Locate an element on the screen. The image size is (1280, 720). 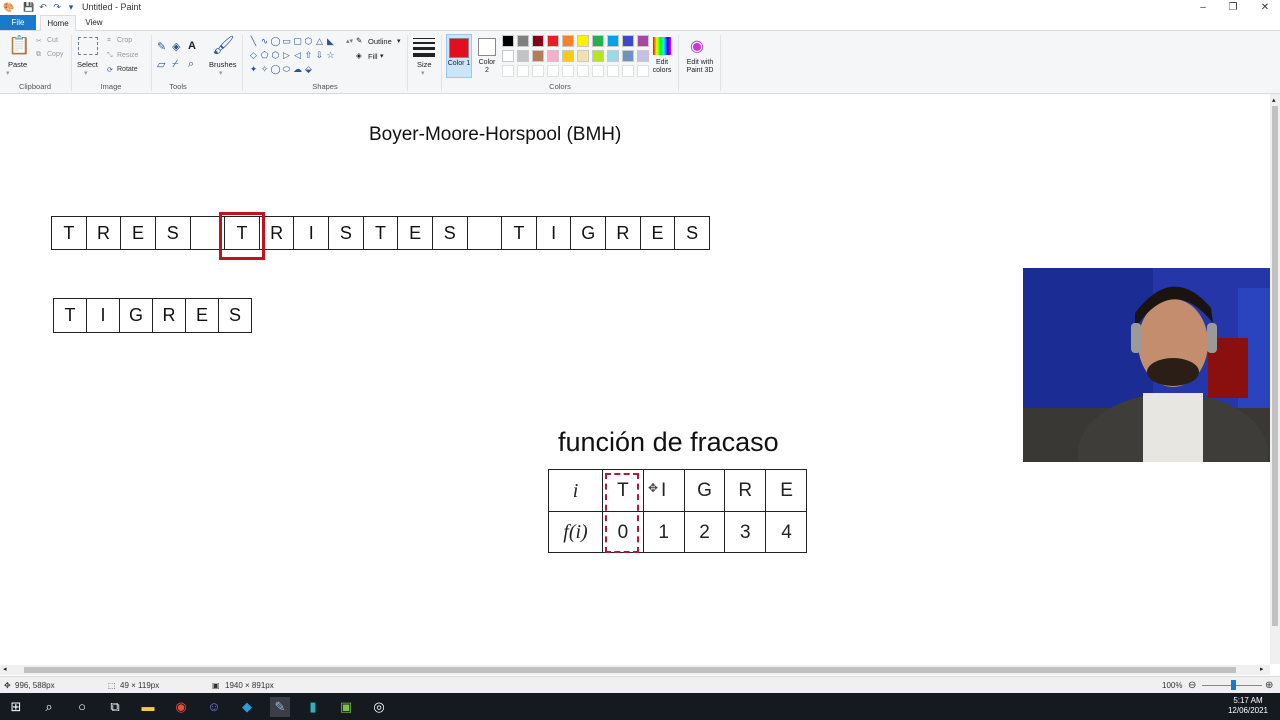
paint-icon: ✎ is located at coordinates (280, 707).